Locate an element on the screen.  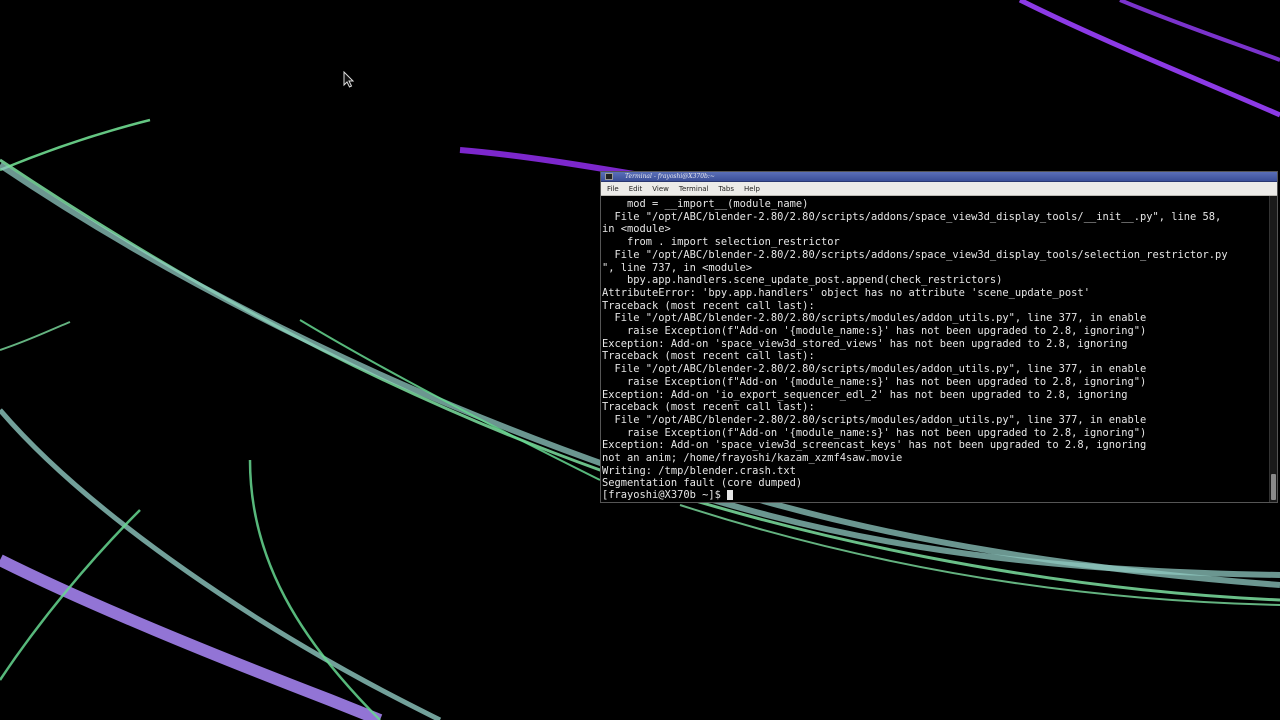
menu-view: View is located at coordinates (660, 189).